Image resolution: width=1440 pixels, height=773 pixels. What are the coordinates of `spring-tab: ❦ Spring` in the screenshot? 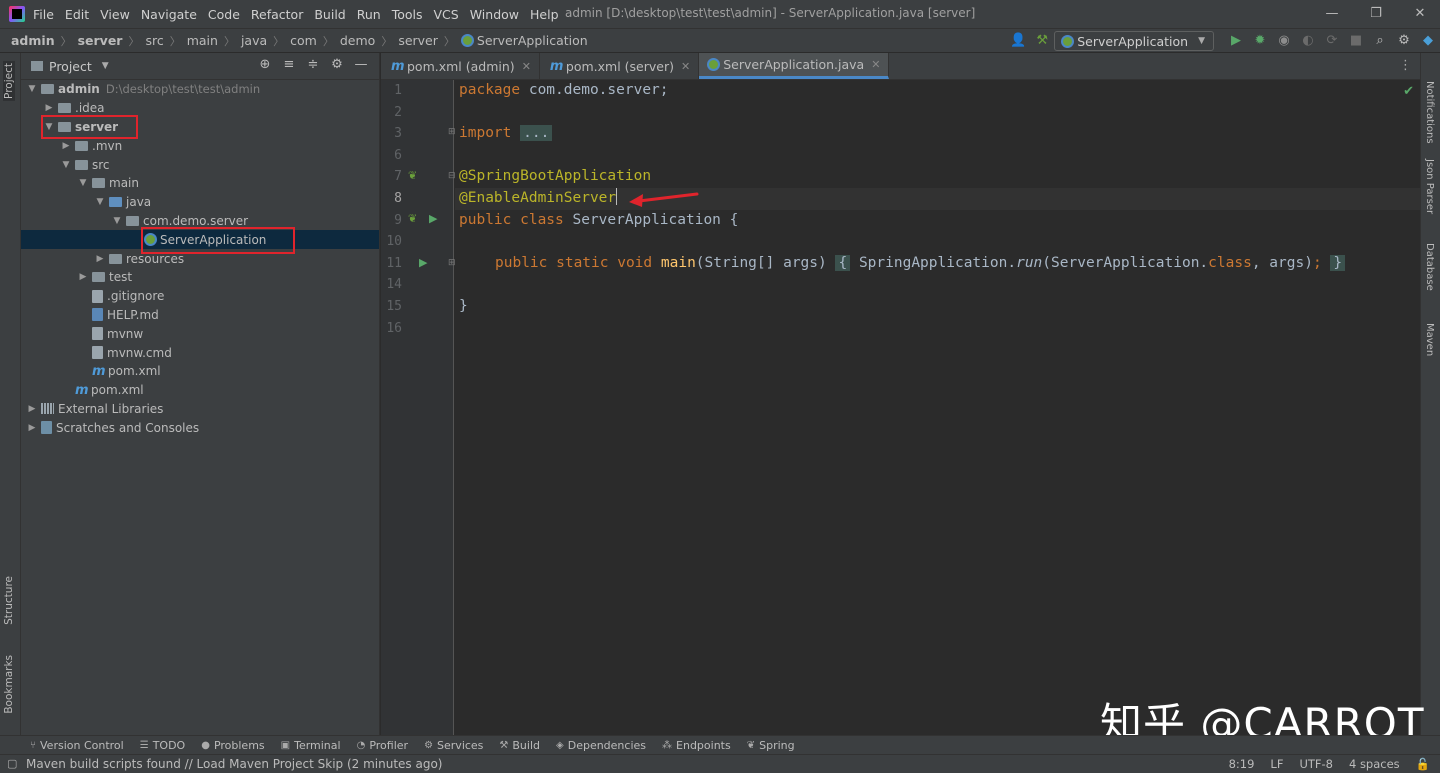 It's located at (771, 745).